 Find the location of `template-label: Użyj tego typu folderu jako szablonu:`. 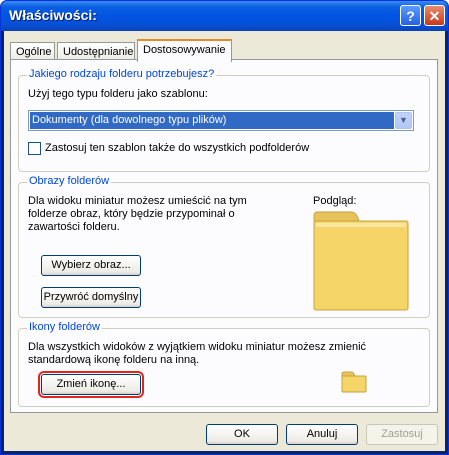

template-label: Użyj tego typu folderu jako szablonu: is located at coordinates (118, 94).